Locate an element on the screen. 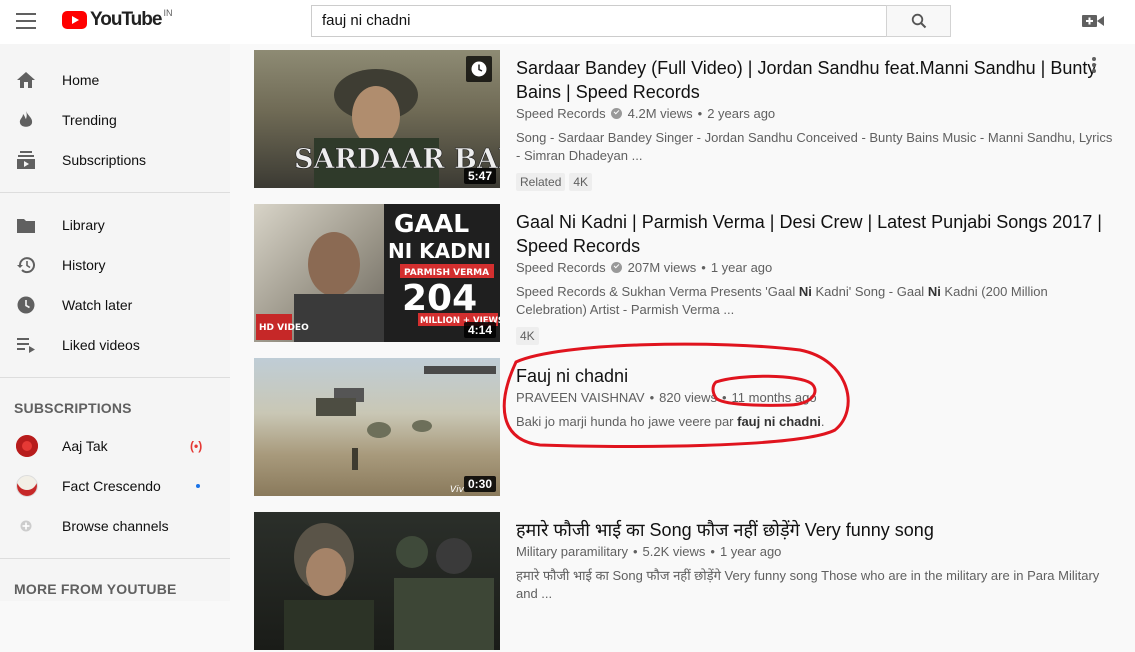 This screenshot has width=1135, height=652. watch-later-button is located at coordinates (479, 69).